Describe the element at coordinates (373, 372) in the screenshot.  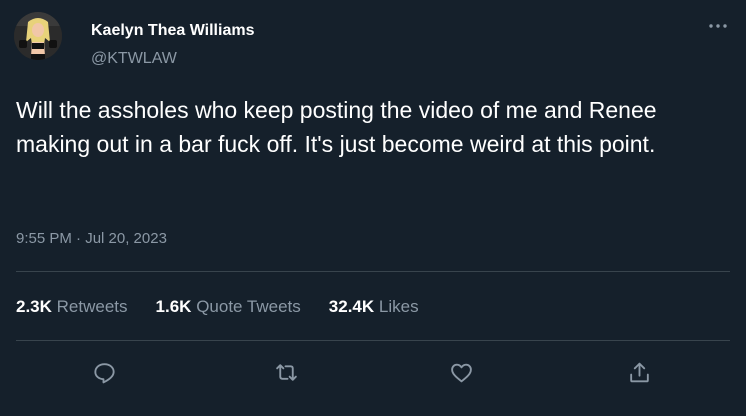
I see `action-bar` at that location.